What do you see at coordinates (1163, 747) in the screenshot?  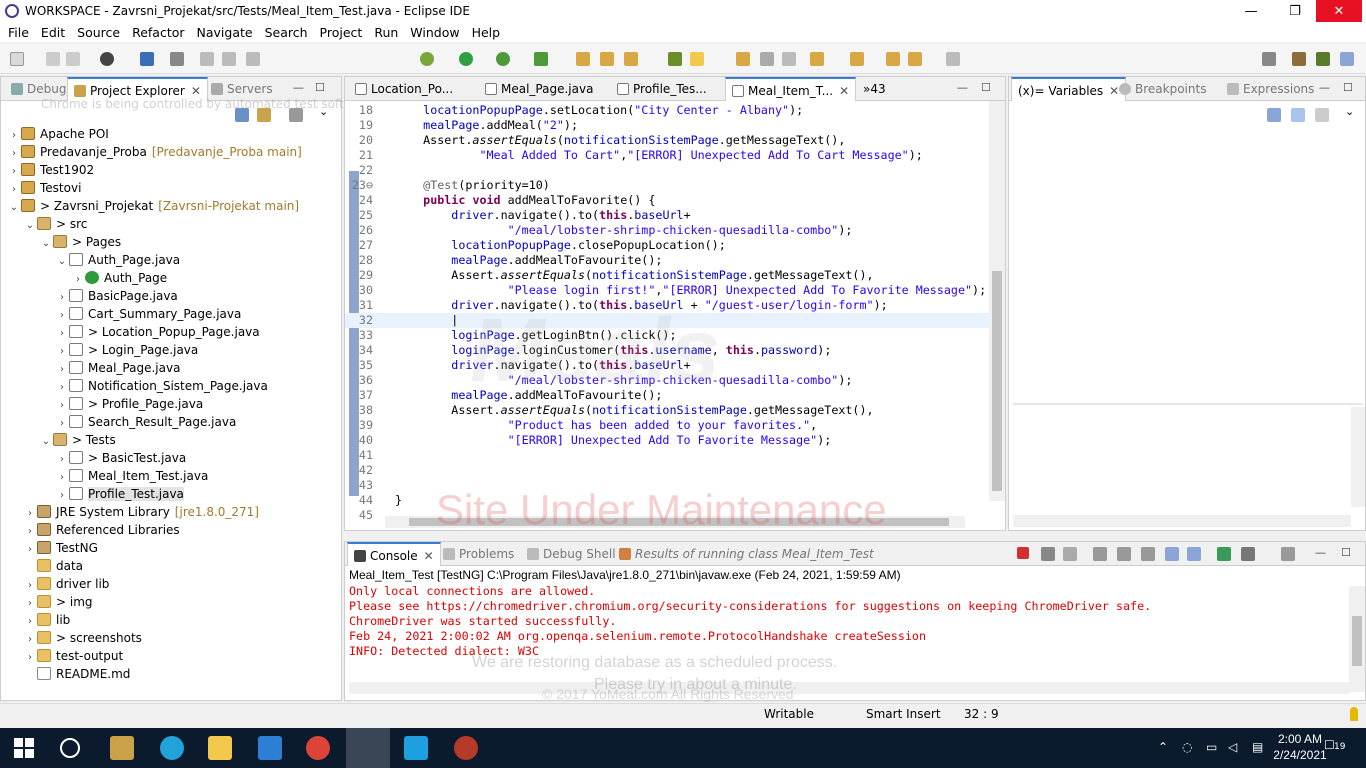 I see `show-hidden-icons-icon: ⌃` at bounding box center [1163, 747].